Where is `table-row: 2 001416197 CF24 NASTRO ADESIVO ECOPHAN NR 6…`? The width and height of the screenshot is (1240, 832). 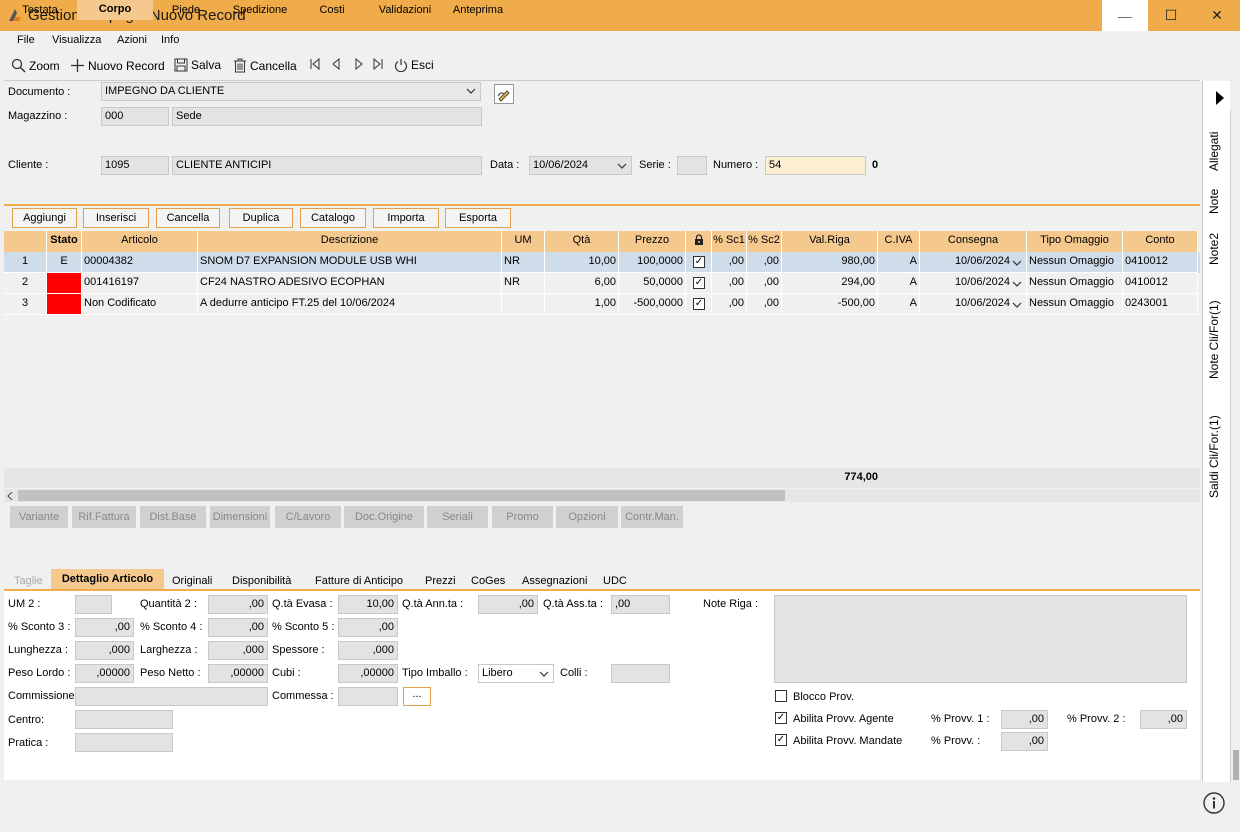
table-row: 2 001416197 CF24 NASTRO ADESIVO ECOPHAN NR 6… is located at coordinates (602, 283).